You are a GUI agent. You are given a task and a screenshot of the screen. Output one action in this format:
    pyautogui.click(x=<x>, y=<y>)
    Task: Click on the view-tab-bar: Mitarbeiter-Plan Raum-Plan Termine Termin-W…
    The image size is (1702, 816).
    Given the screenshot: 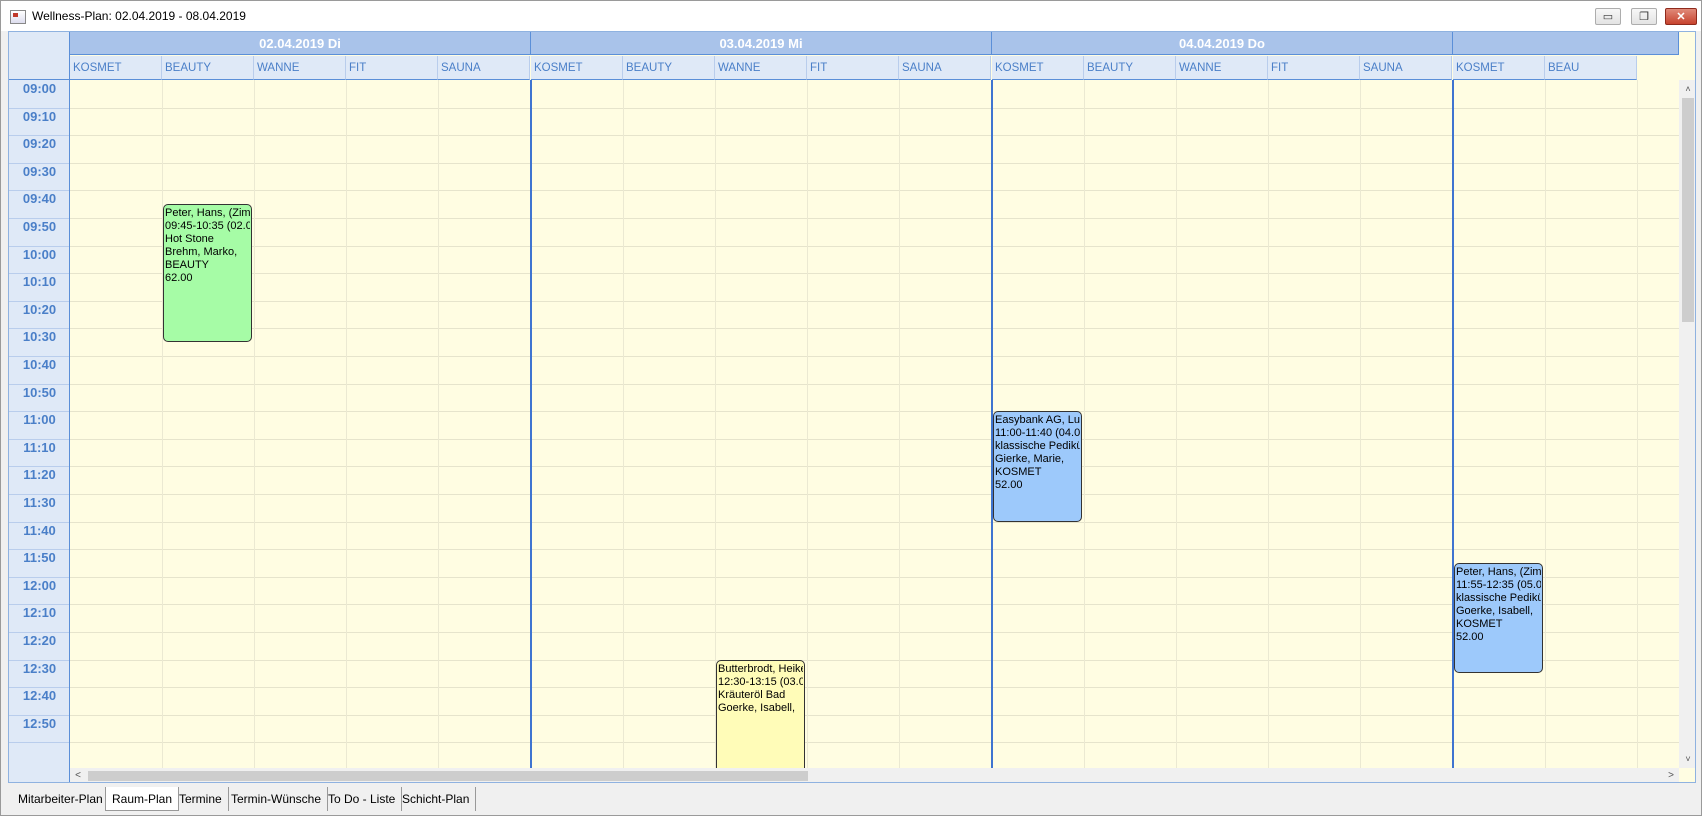 What is the action you would take?
    pyautogui.click(x=852, y=800)
    